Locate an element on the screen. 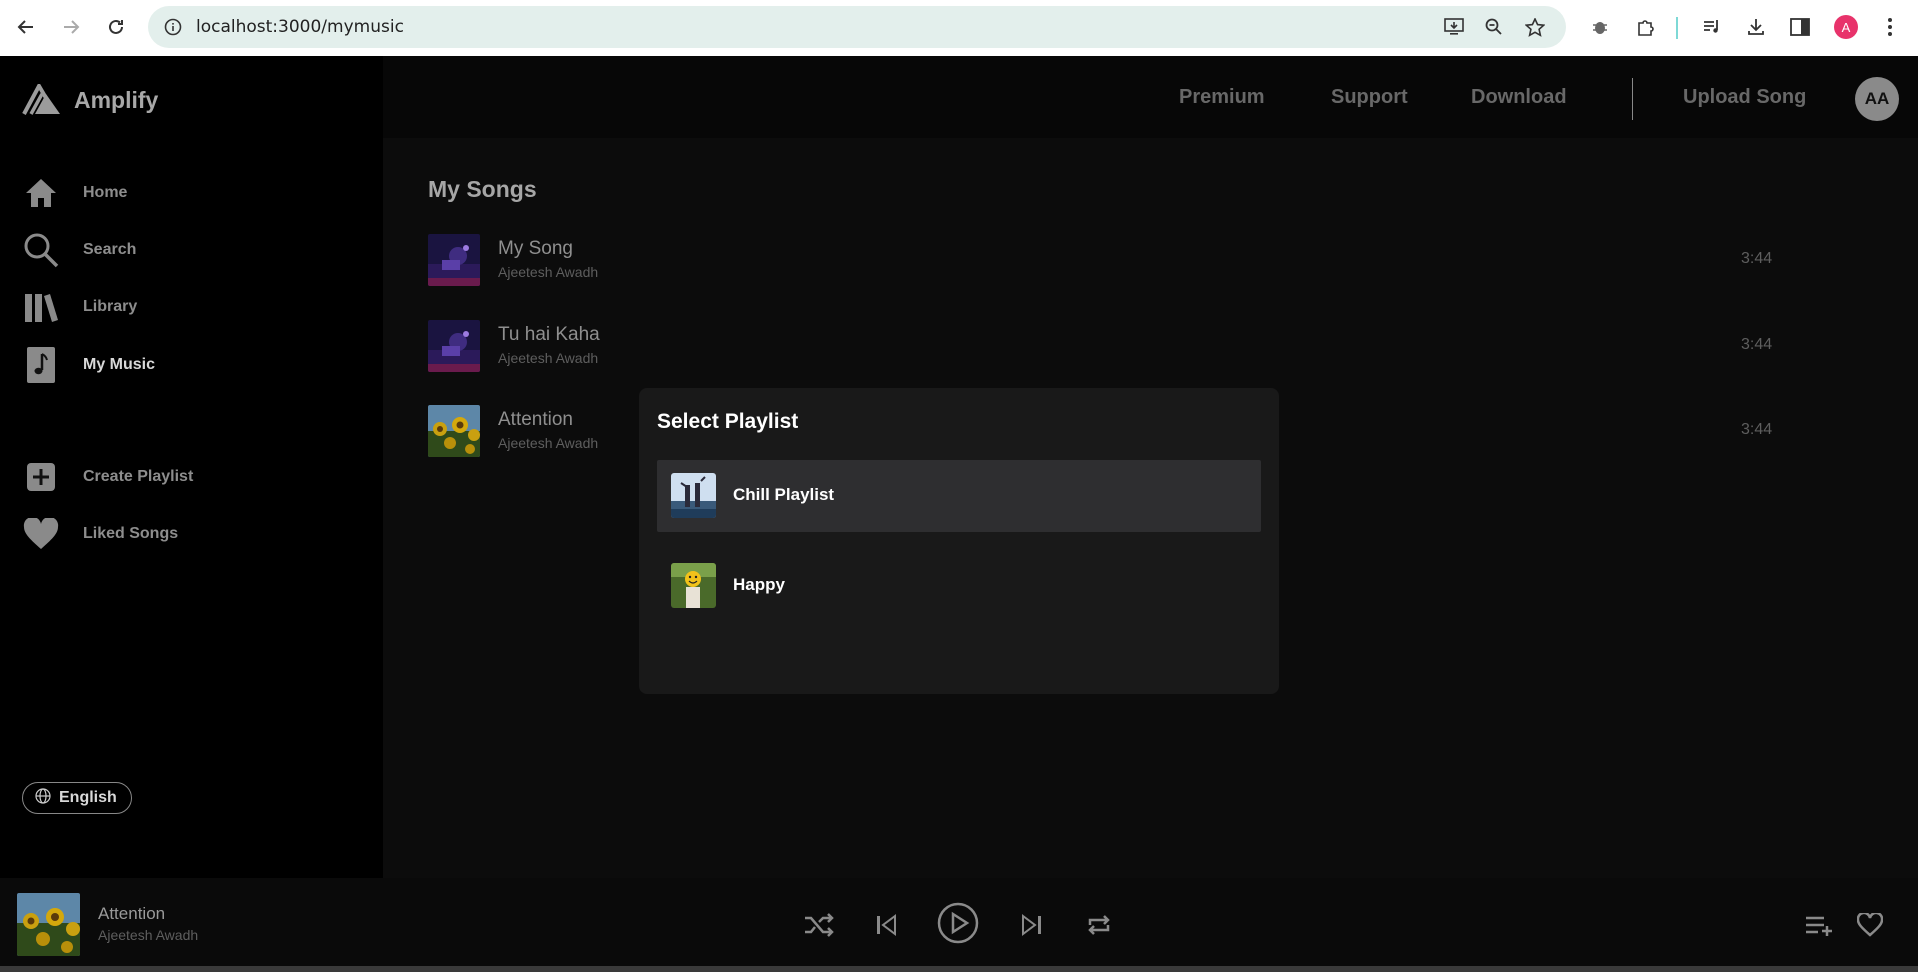  liked-songs-button: Liked Songs is located at coordinates (100, 534).